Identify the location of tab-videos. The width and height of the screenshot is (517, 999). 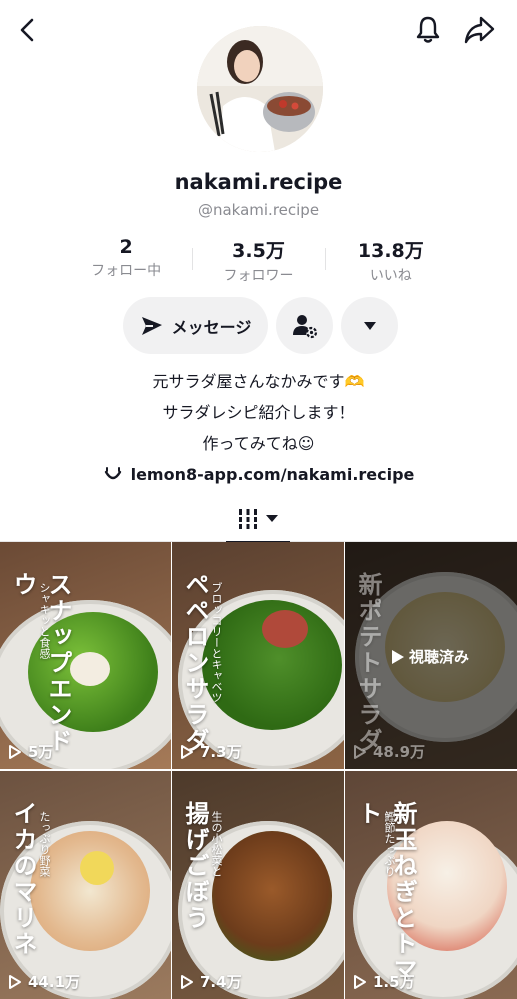
(258, 519).